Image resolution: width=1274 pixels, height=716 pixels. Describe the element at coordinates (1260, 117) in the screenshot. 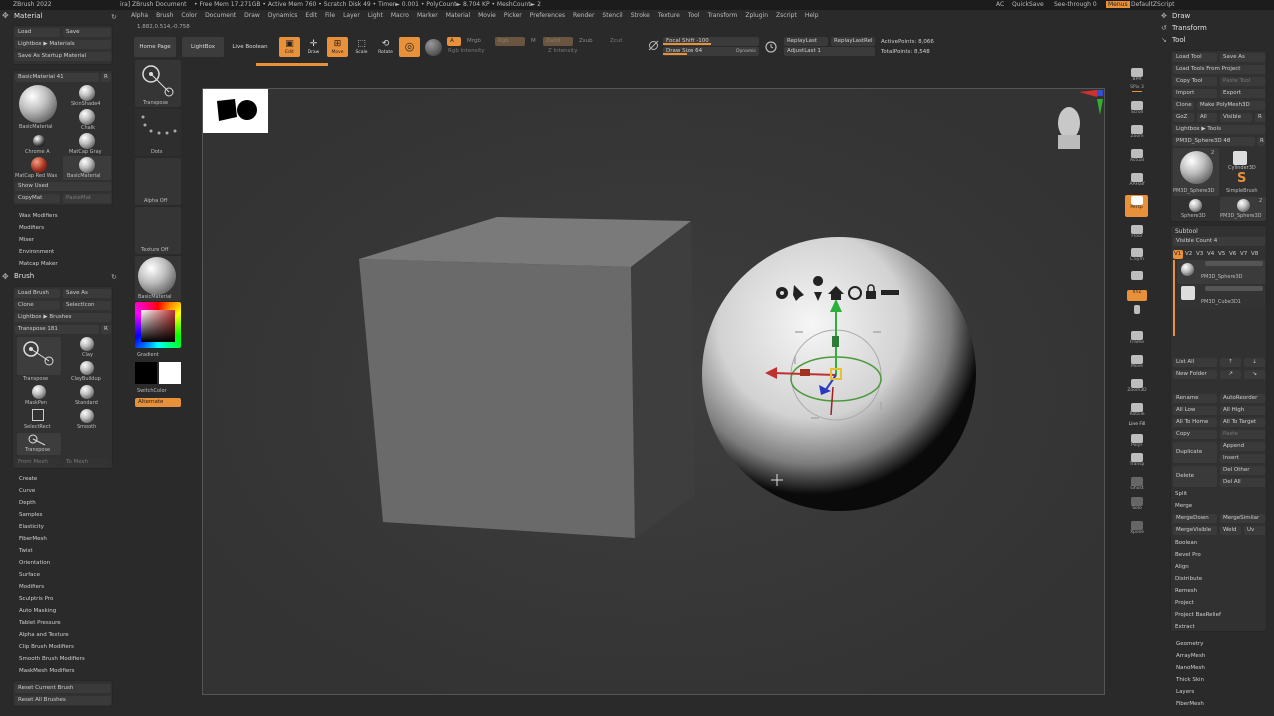

I see `goz-r-button: R` at that location.